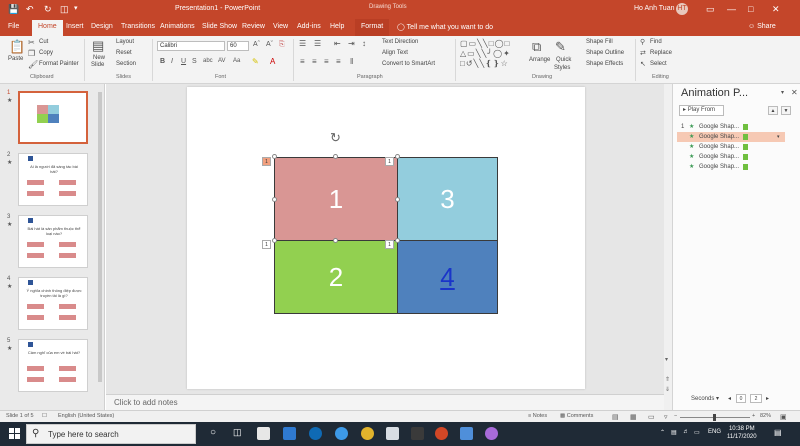 This screenshot has height=446, width=800. I want to click on align-center-icon: ≡, so click(314, 61).